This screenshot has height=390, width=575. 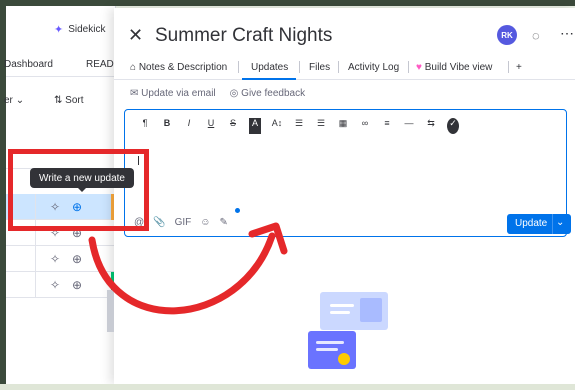 I want to click on arrow-curve, so click(x=182, y=273).